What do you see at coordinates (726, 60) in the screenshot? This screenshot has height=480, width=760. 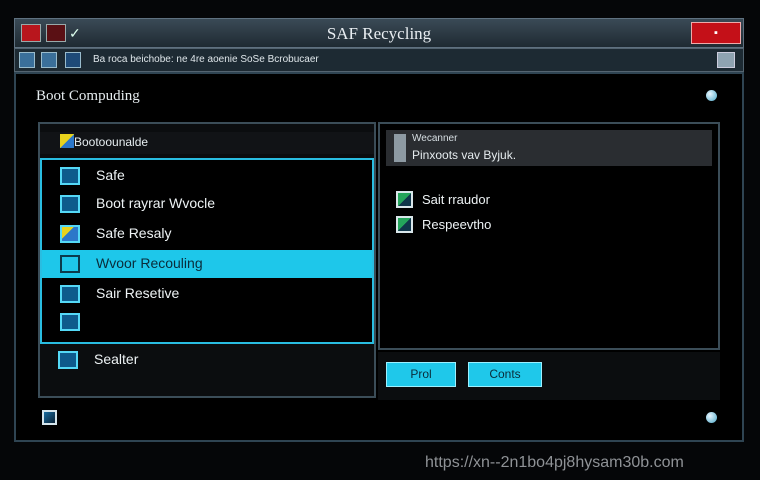 I see `toolbar-settings-icon` at bounding box center [726, 60].